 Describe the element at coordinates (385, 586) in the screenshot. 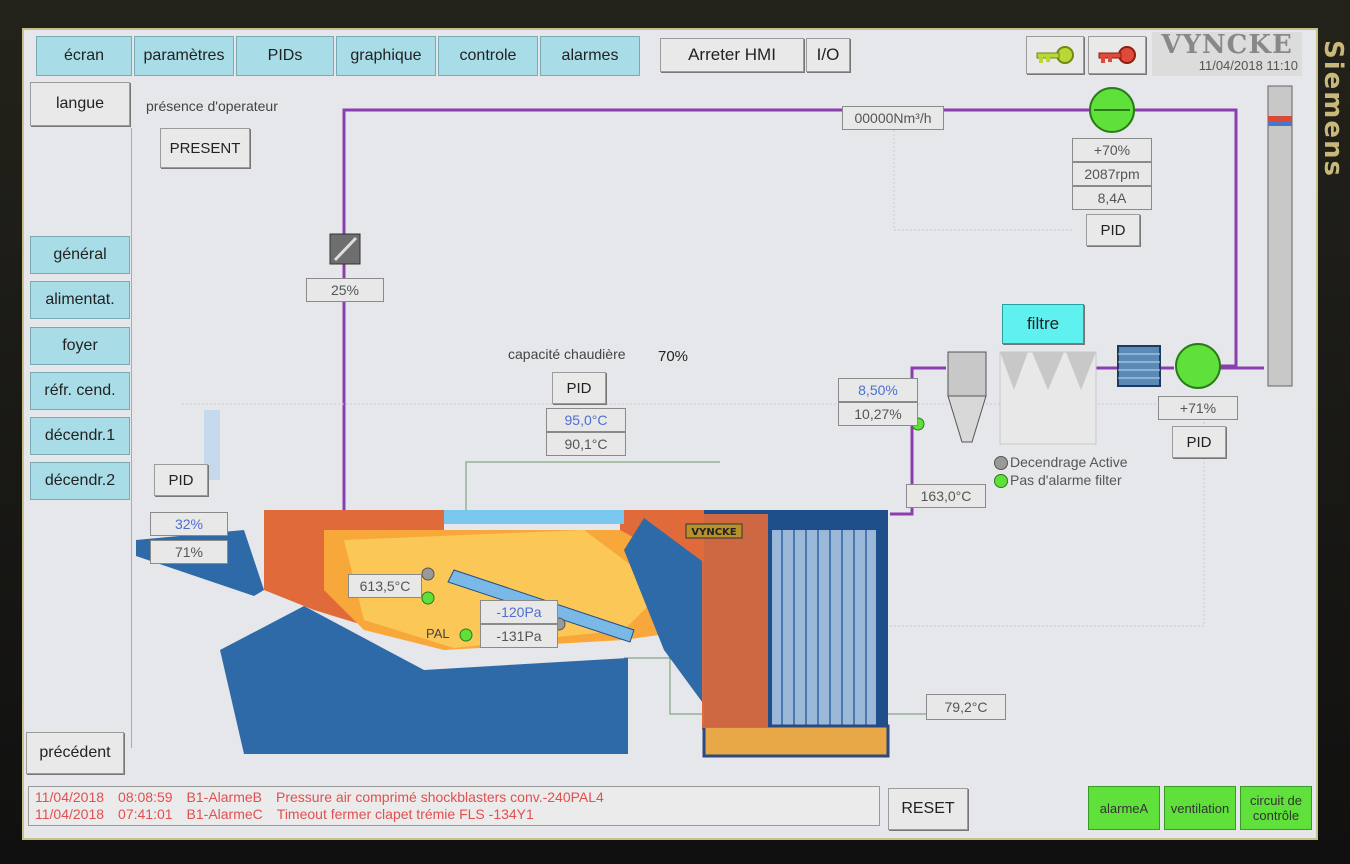

I see `furnace-temp-value: 613,5°C` at that location.